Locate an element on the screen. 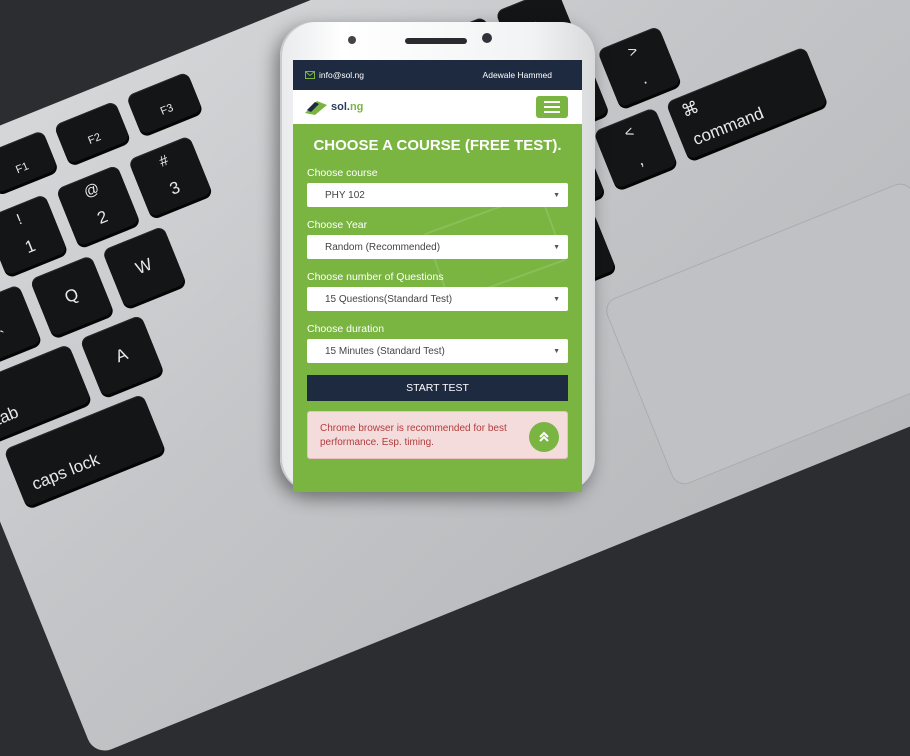 The width and height of the screenshot is (910, 756). hamburger-menu-button is located at coordinates (552, 107).